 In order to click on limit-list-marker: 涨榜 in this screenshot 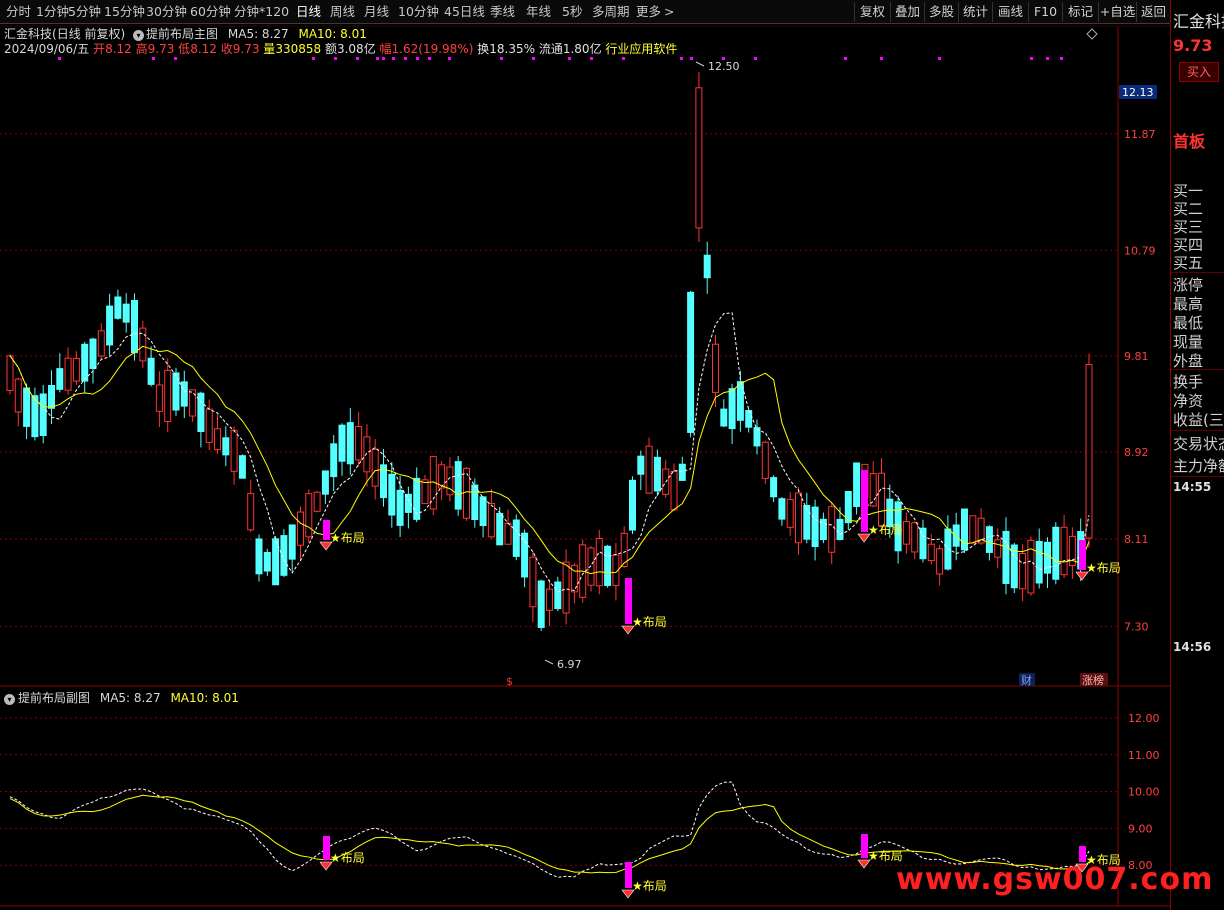, I will do `click(1093, 680)`.